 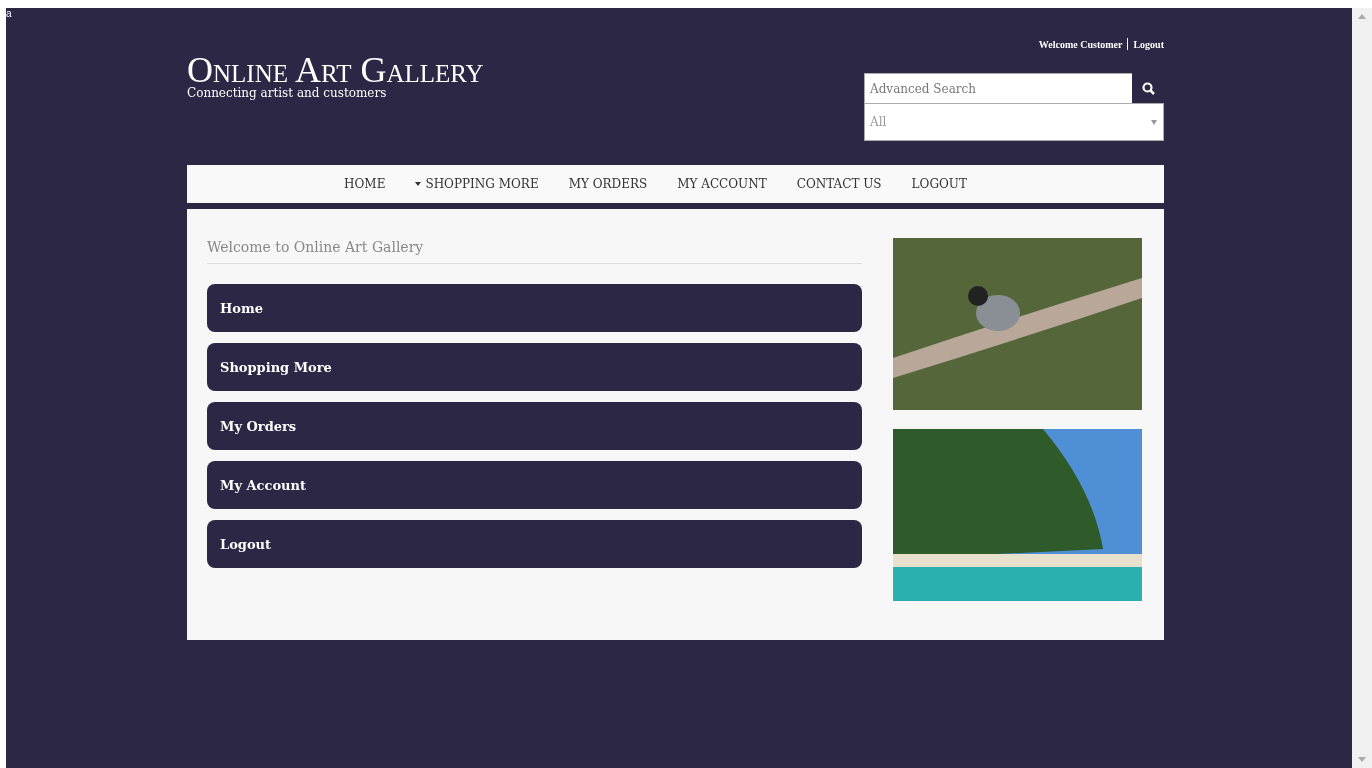 What do you see at coordinates (534, 544) in the screenshot?
I see `menu-button: Logout` at bounding box center [534, 544].